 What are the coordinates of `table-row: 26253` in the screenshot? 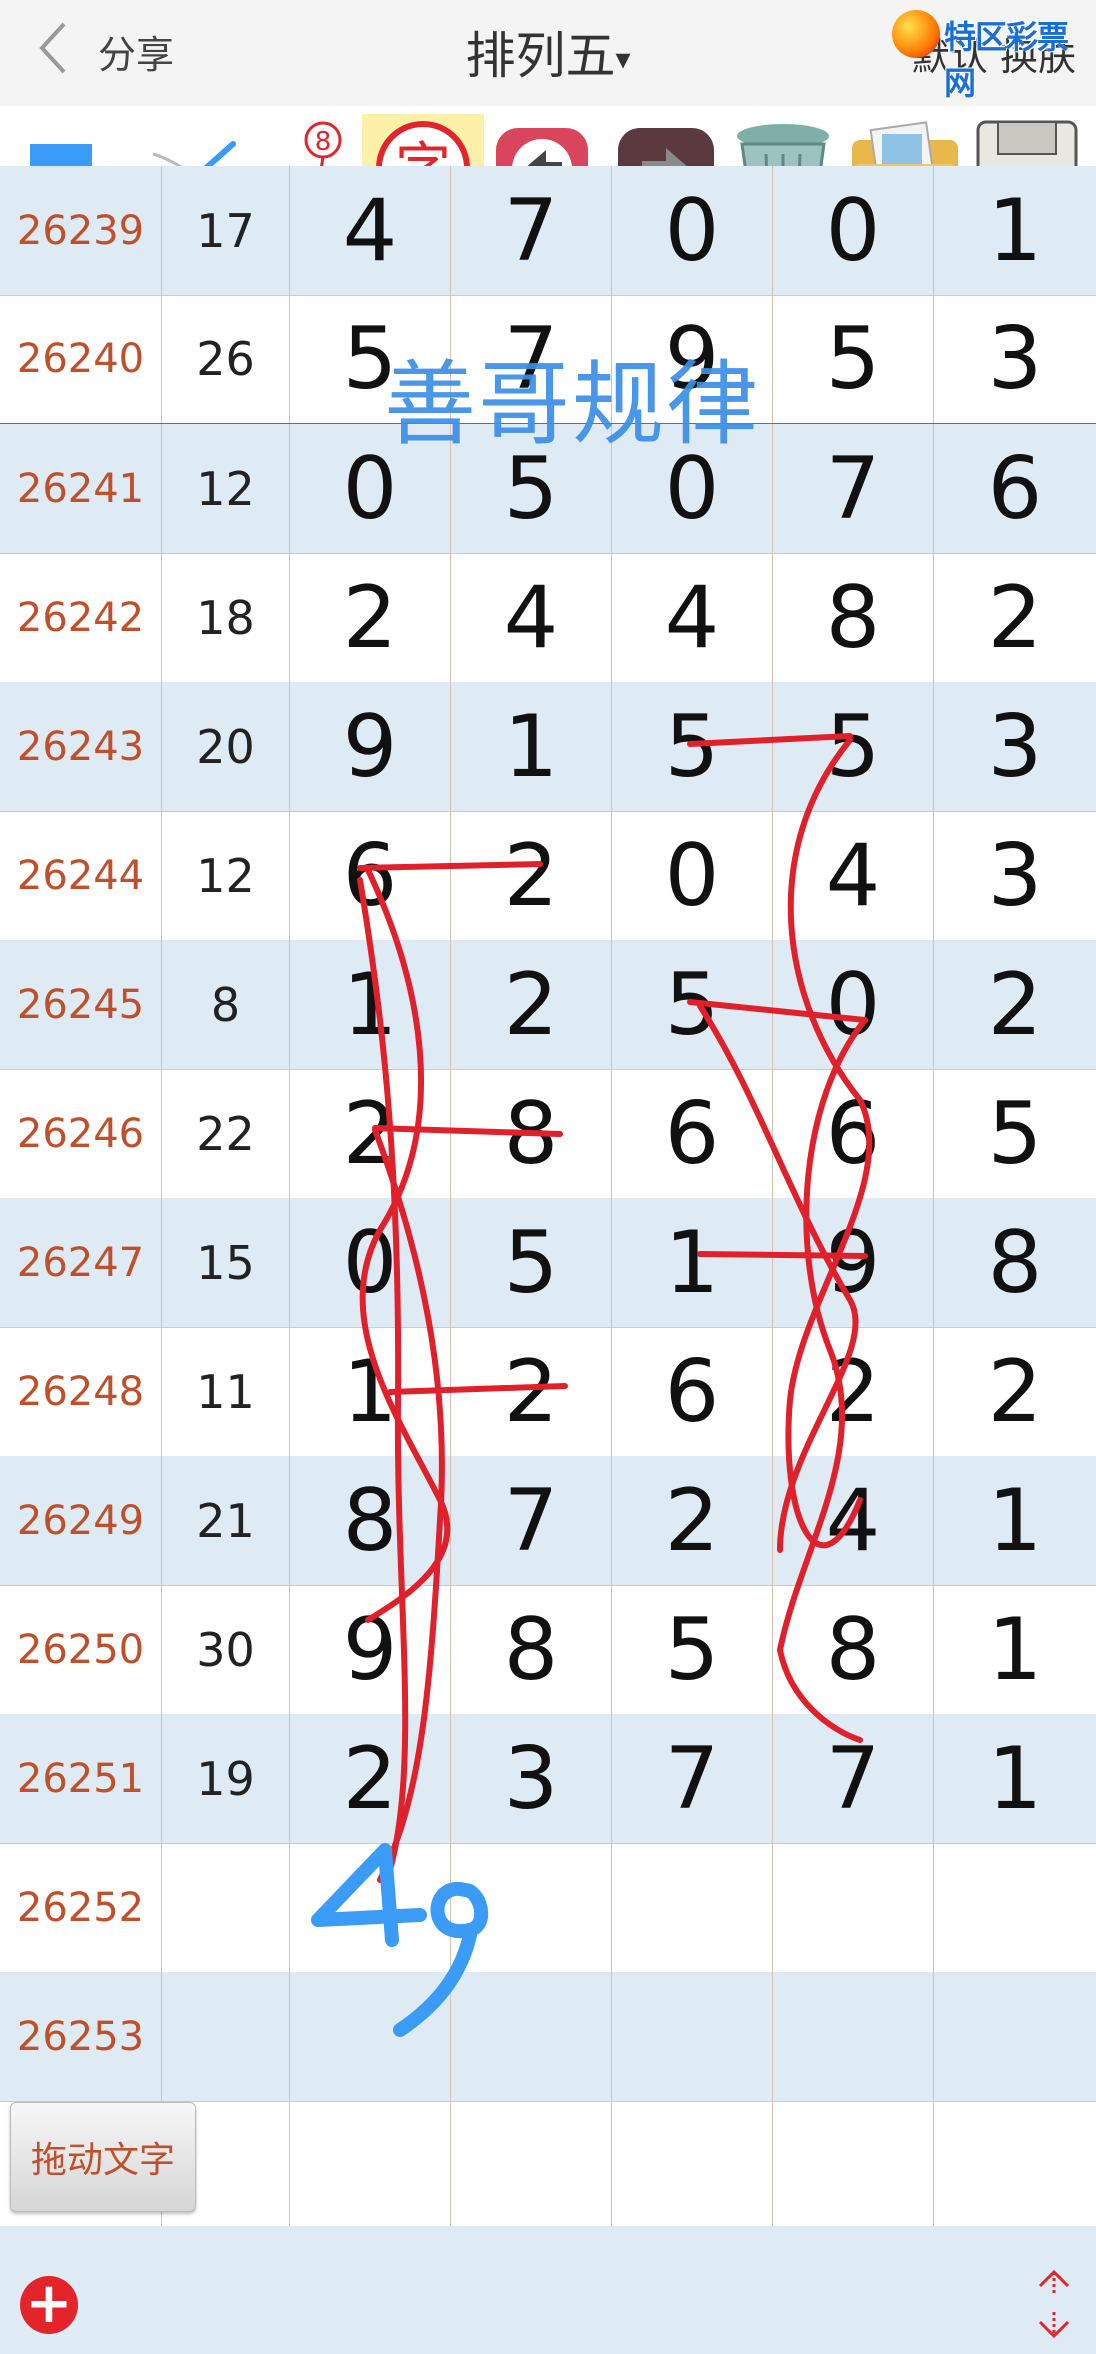 It's located at (548, 2037).